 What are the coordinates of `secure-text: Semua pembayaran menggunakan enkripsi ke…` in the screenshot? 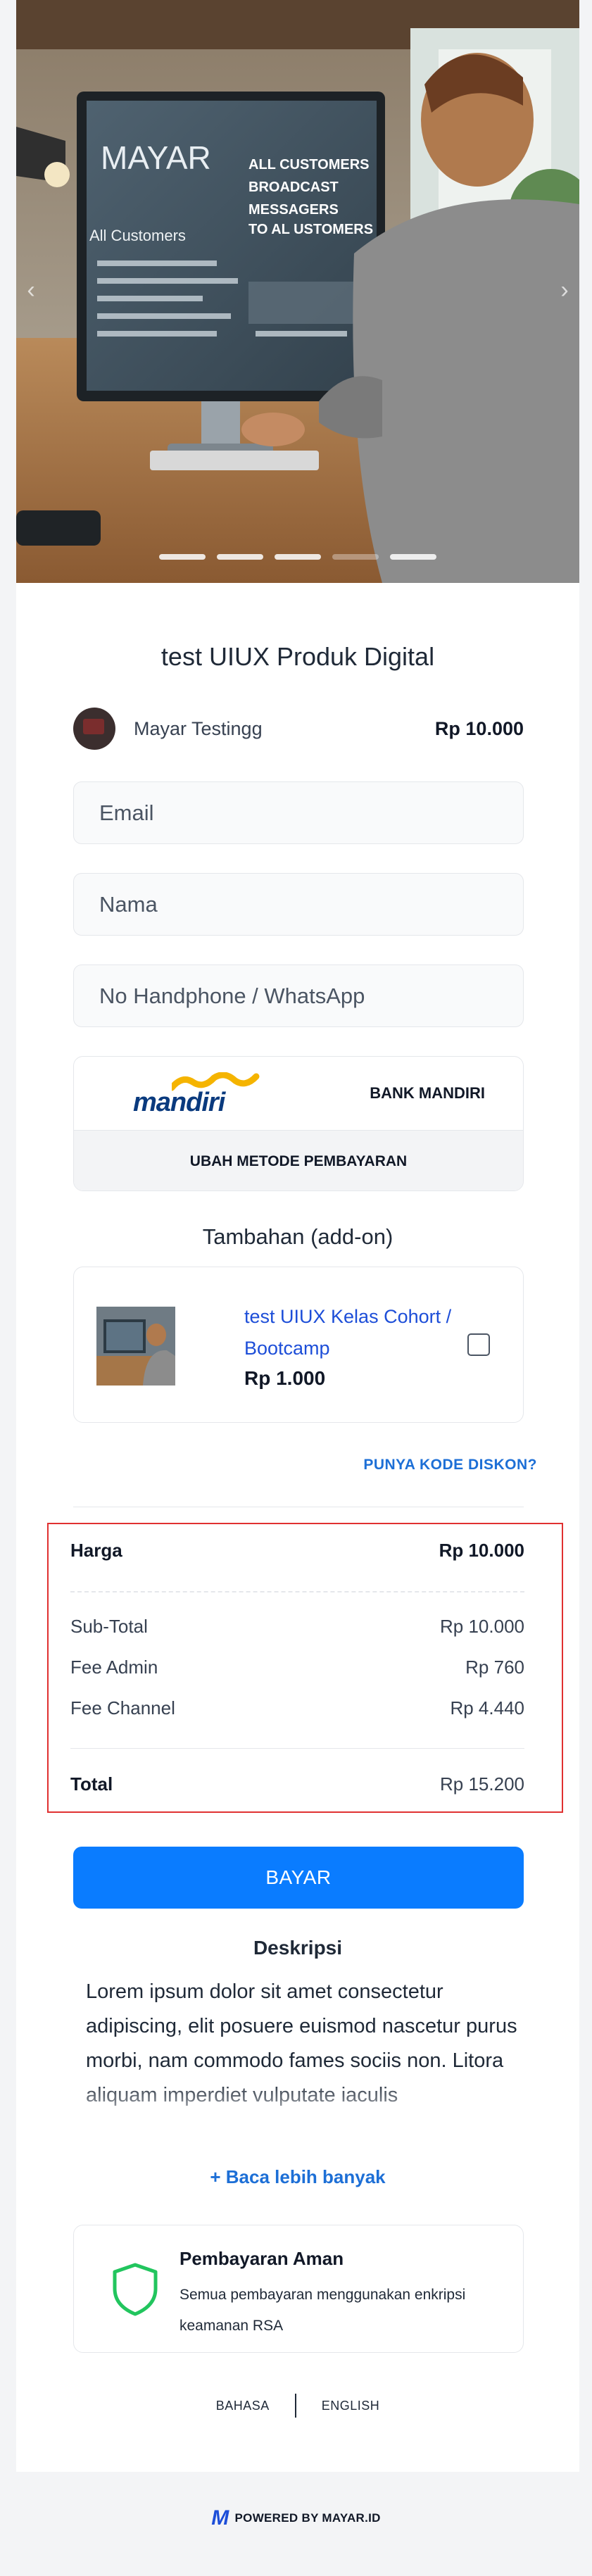 It's located at (323, 2310).